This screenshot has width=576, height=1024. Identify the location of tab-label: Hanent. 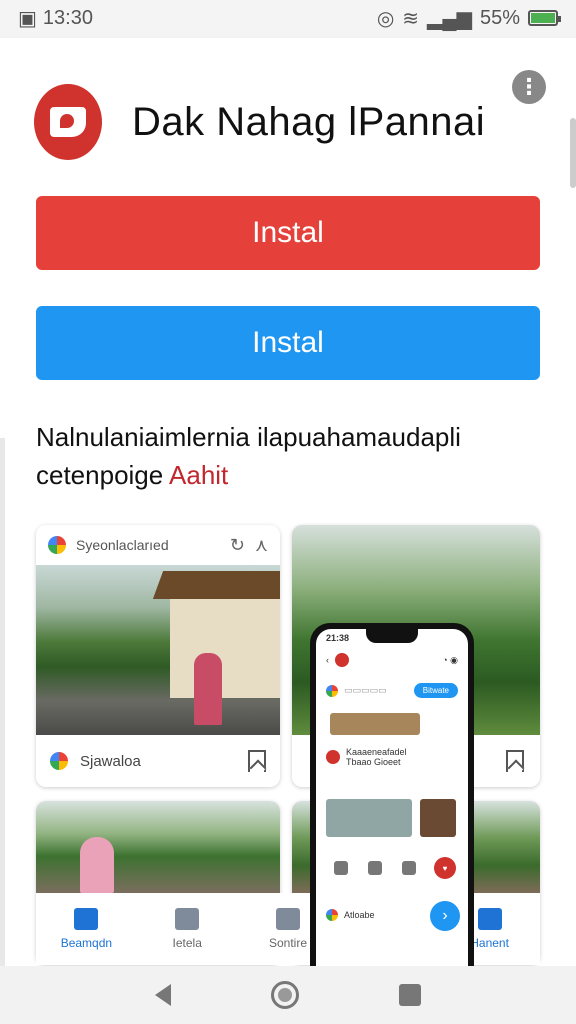
(489, 943).